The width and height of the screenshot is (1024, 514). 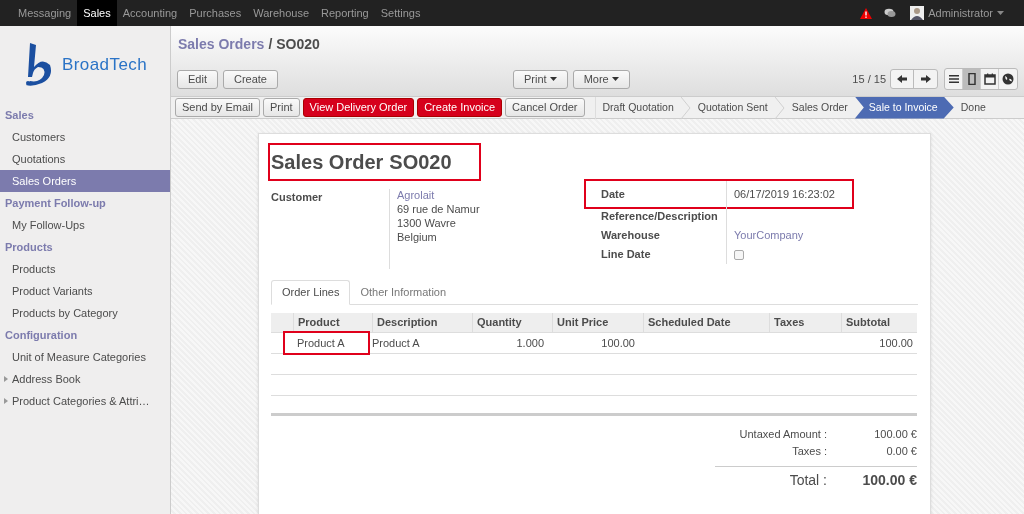 I want to click on sidebar-item: Product Variants, so click(x=85, y=291).